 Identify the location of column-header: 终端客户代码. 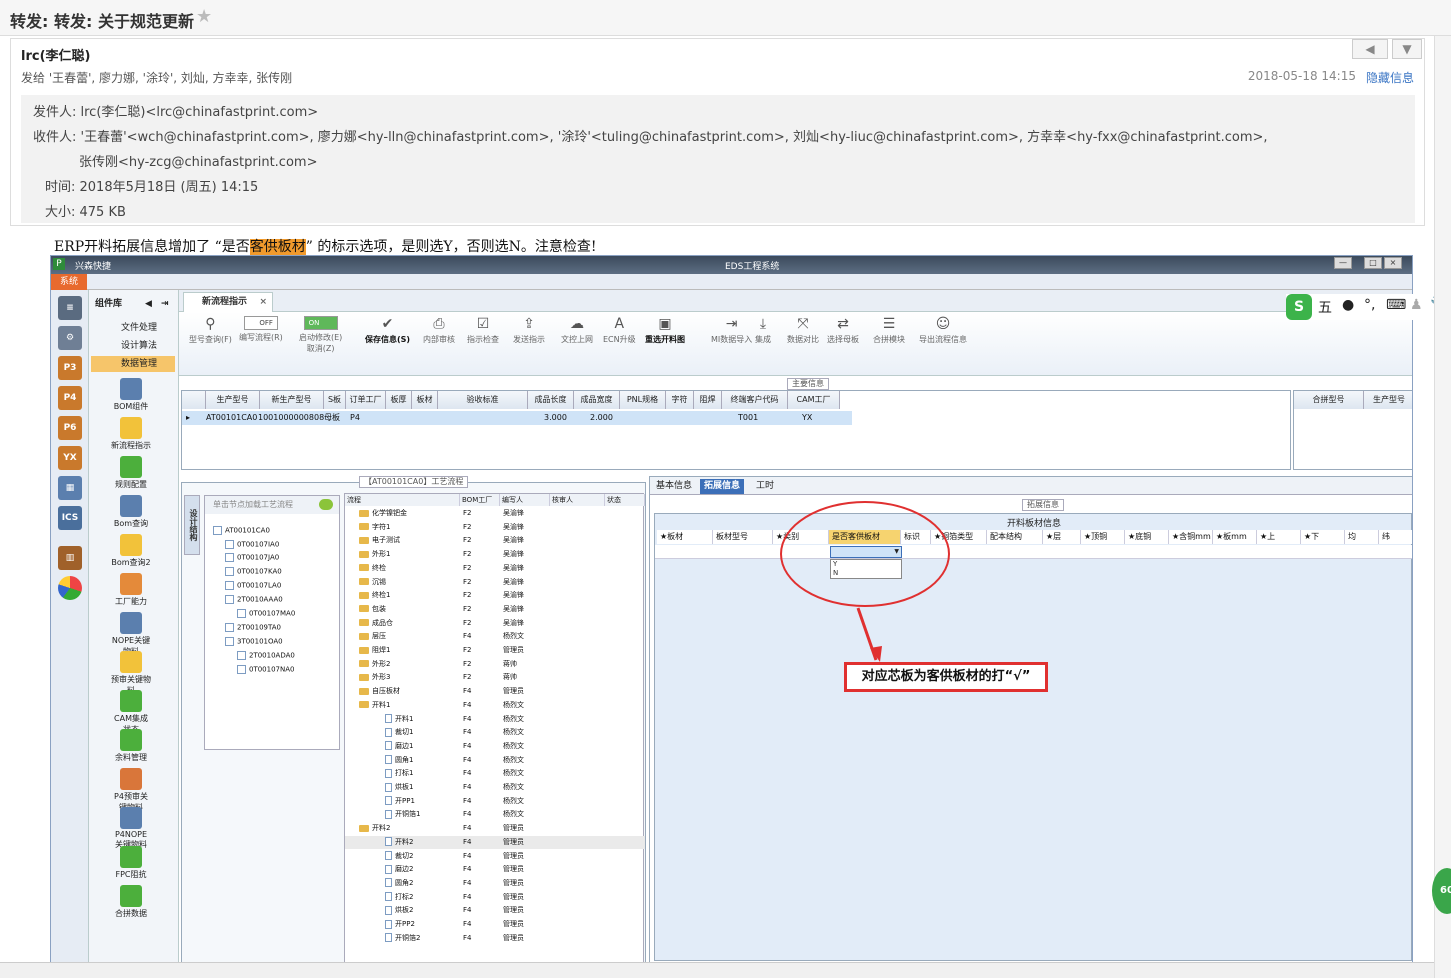
(755, 400).